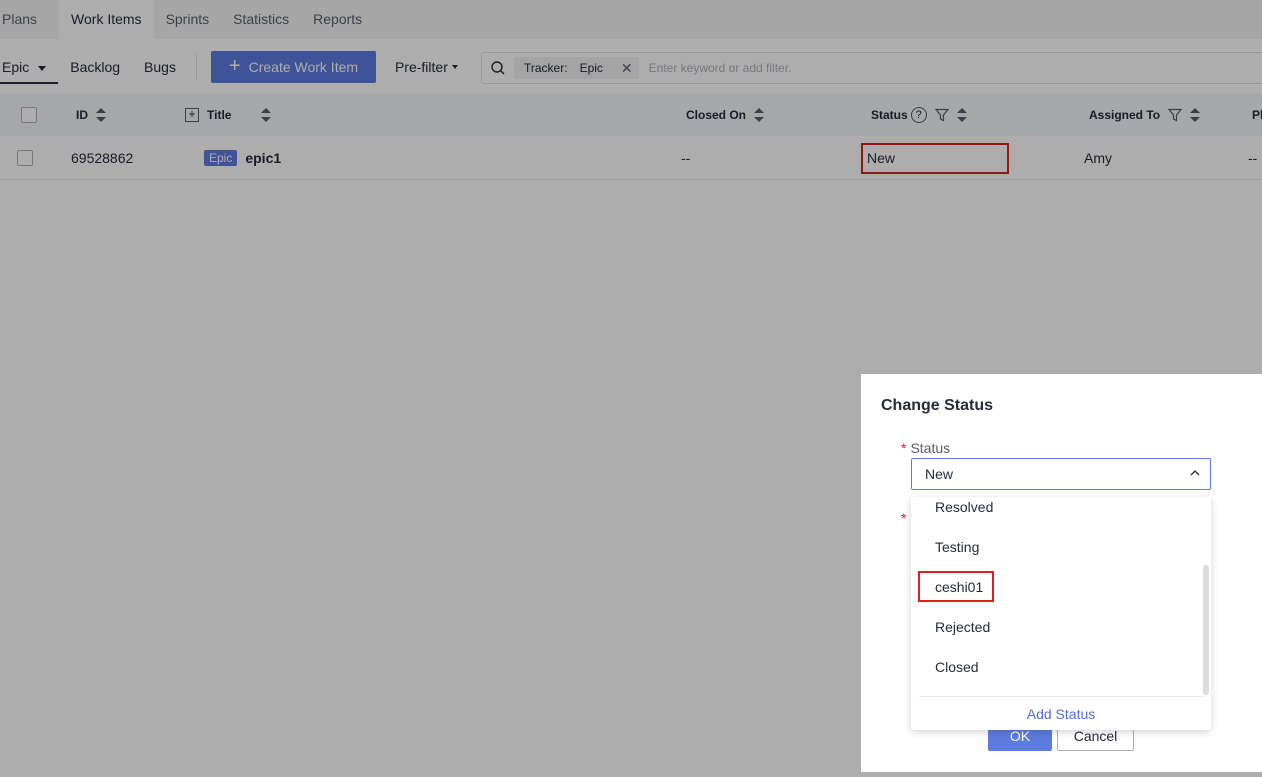  Describe the element at coordinates (962, 627) in the screenshot. I see `status-option-rejected: Rejected` at that location.